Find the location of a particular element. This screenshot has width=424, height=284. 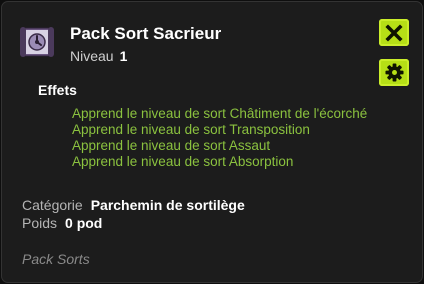

effect-item: Apprend le niveau de sort Transposition is located at coordinates (191, 129).